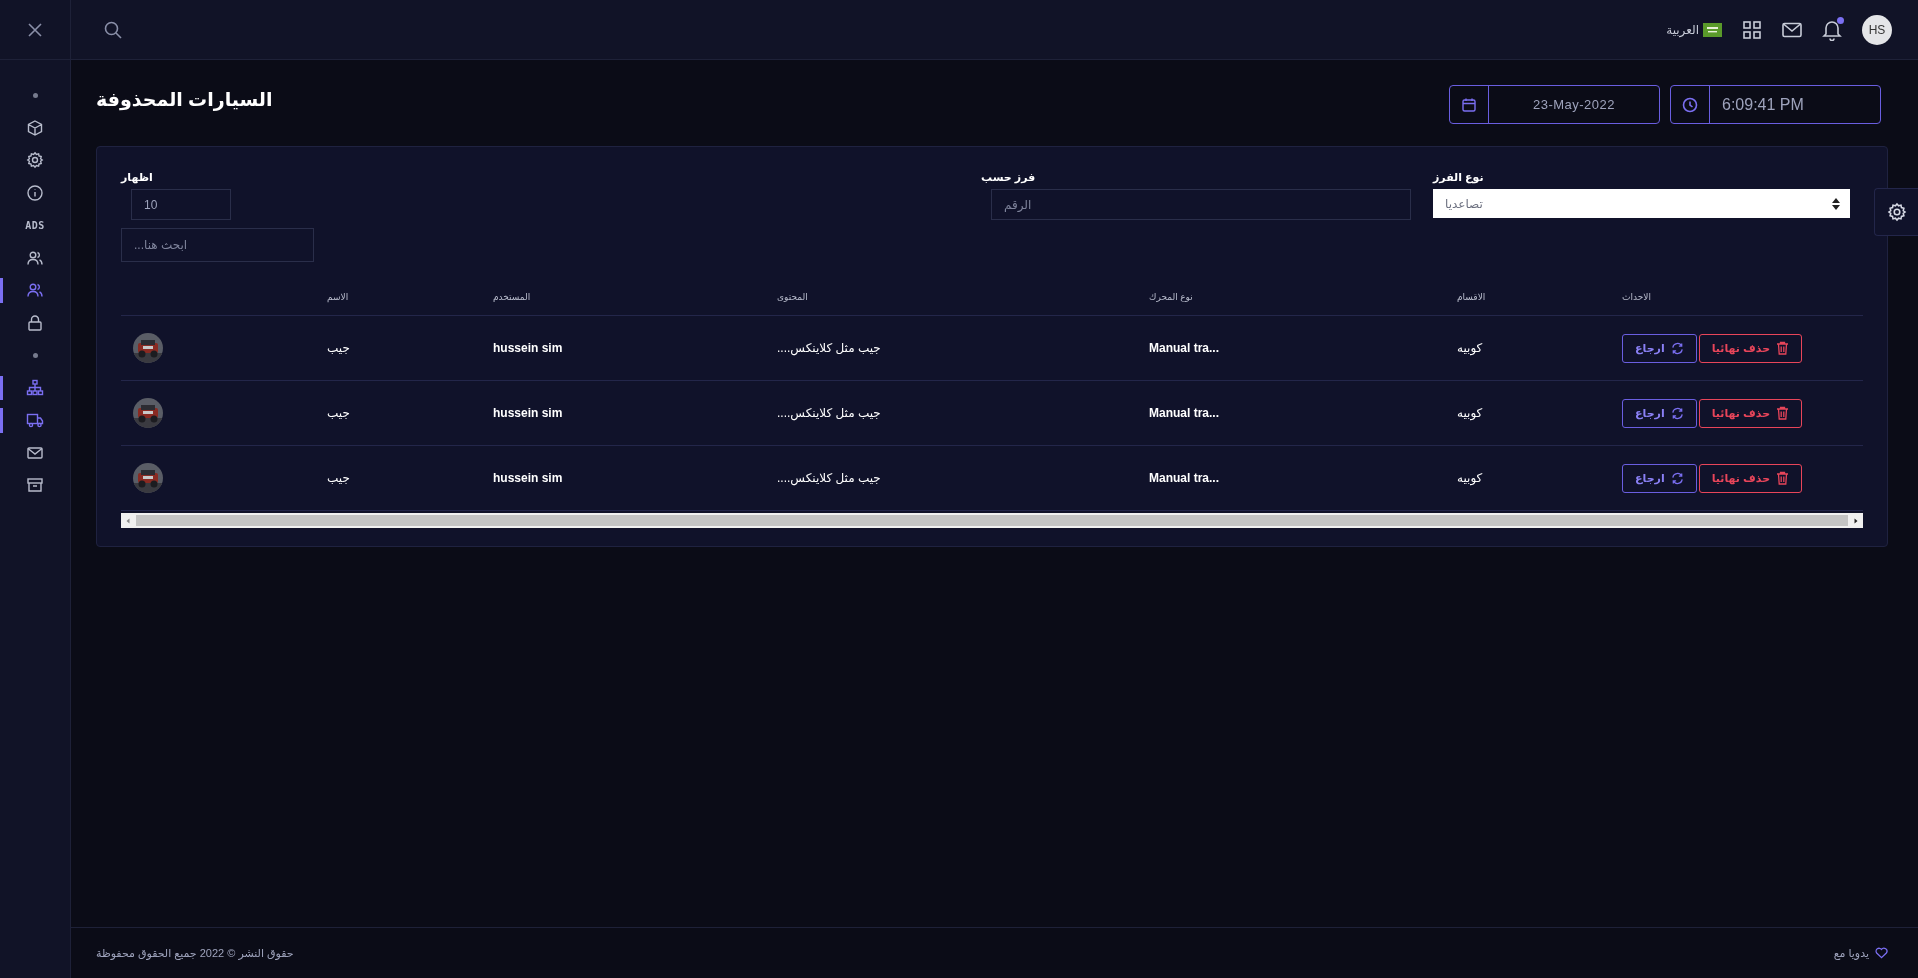 This screenshot has height=978, width=1918. What do you see at coordinates (1459, 177) in the screenshot?
I see `field-label: نوع الفرز` at bounding box center [1459, 177].